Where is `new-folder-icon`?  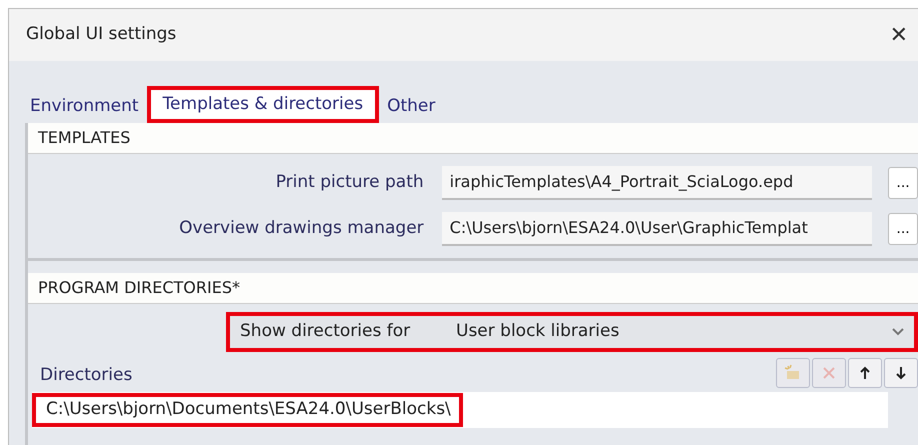 new-folder-icon is located at coordinates (793, 373).